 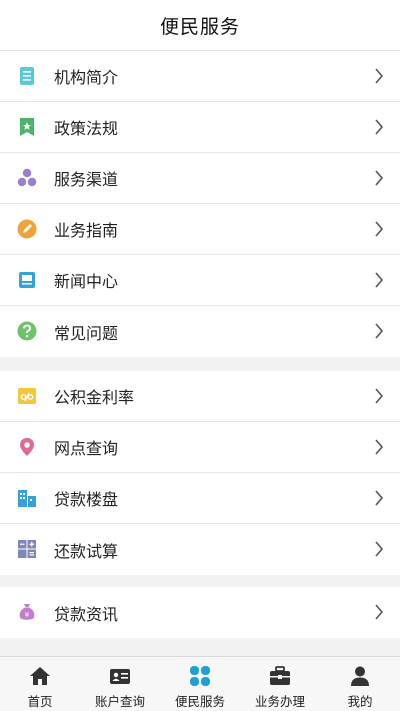 What do you see at coordinates (119, 701) in the screenshot?
I see `tab-label: 账户查询` at bounding box center [119, 701].